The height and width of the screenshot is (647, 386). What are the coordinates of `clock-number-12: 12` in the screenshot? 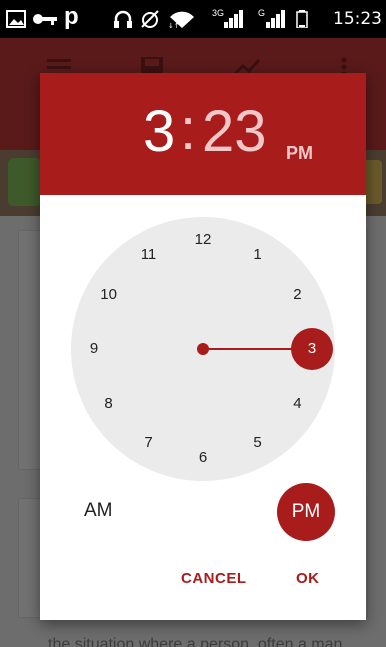 It's located at (203, 240).